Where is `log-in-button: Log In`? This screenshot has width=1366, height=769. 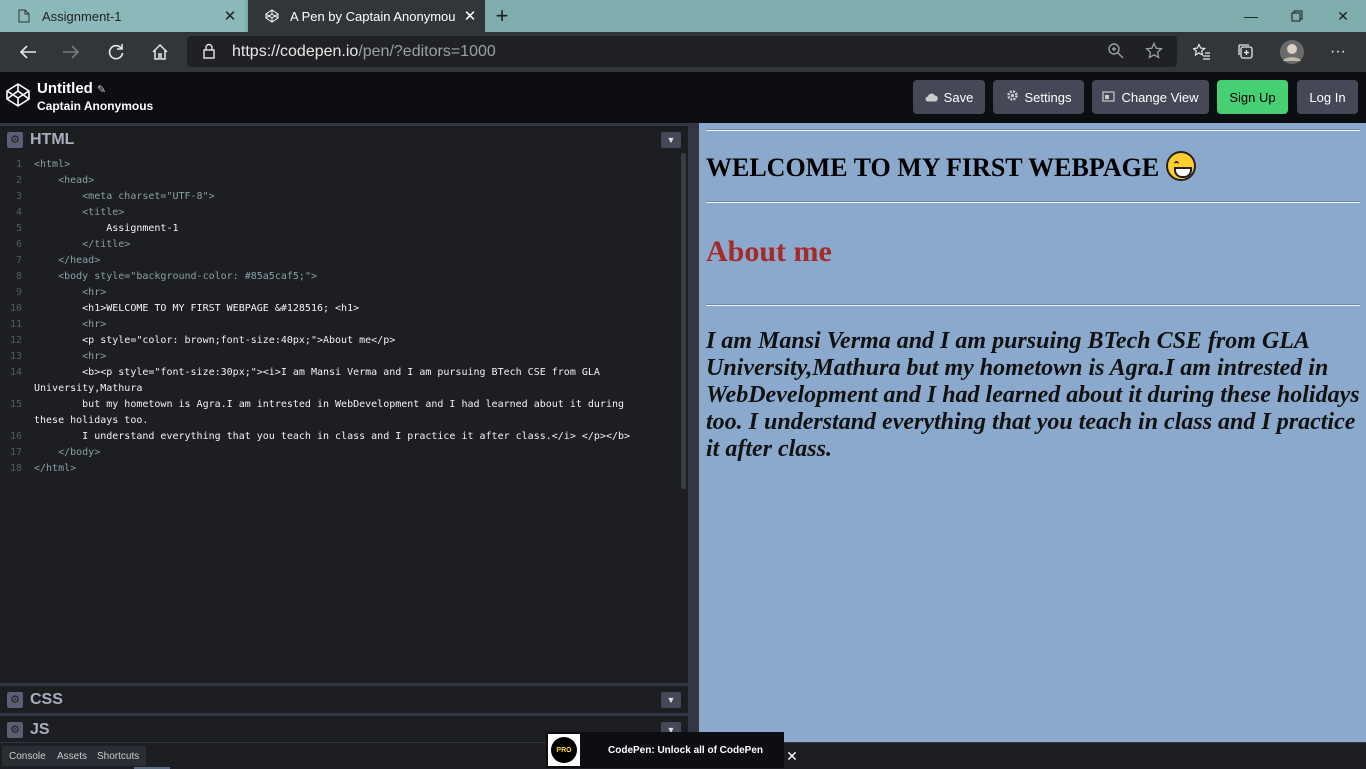 log-in-button: Log In is located at coordinates (1327, 97).